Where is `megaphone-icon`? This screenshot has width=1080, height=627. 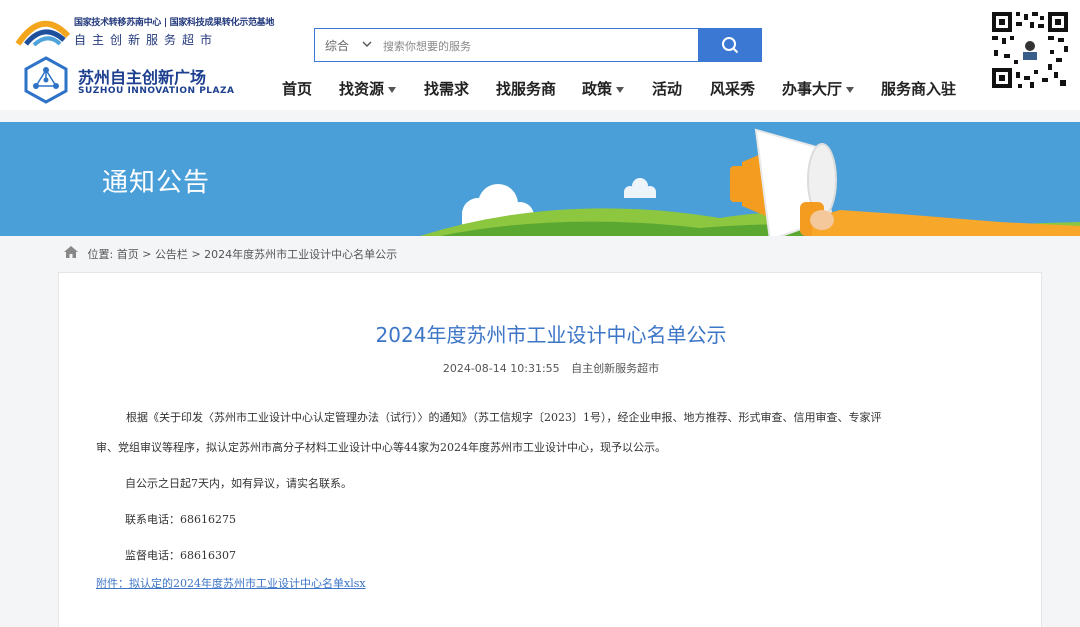 megaphone-icon is located at coordinates (905, 182).